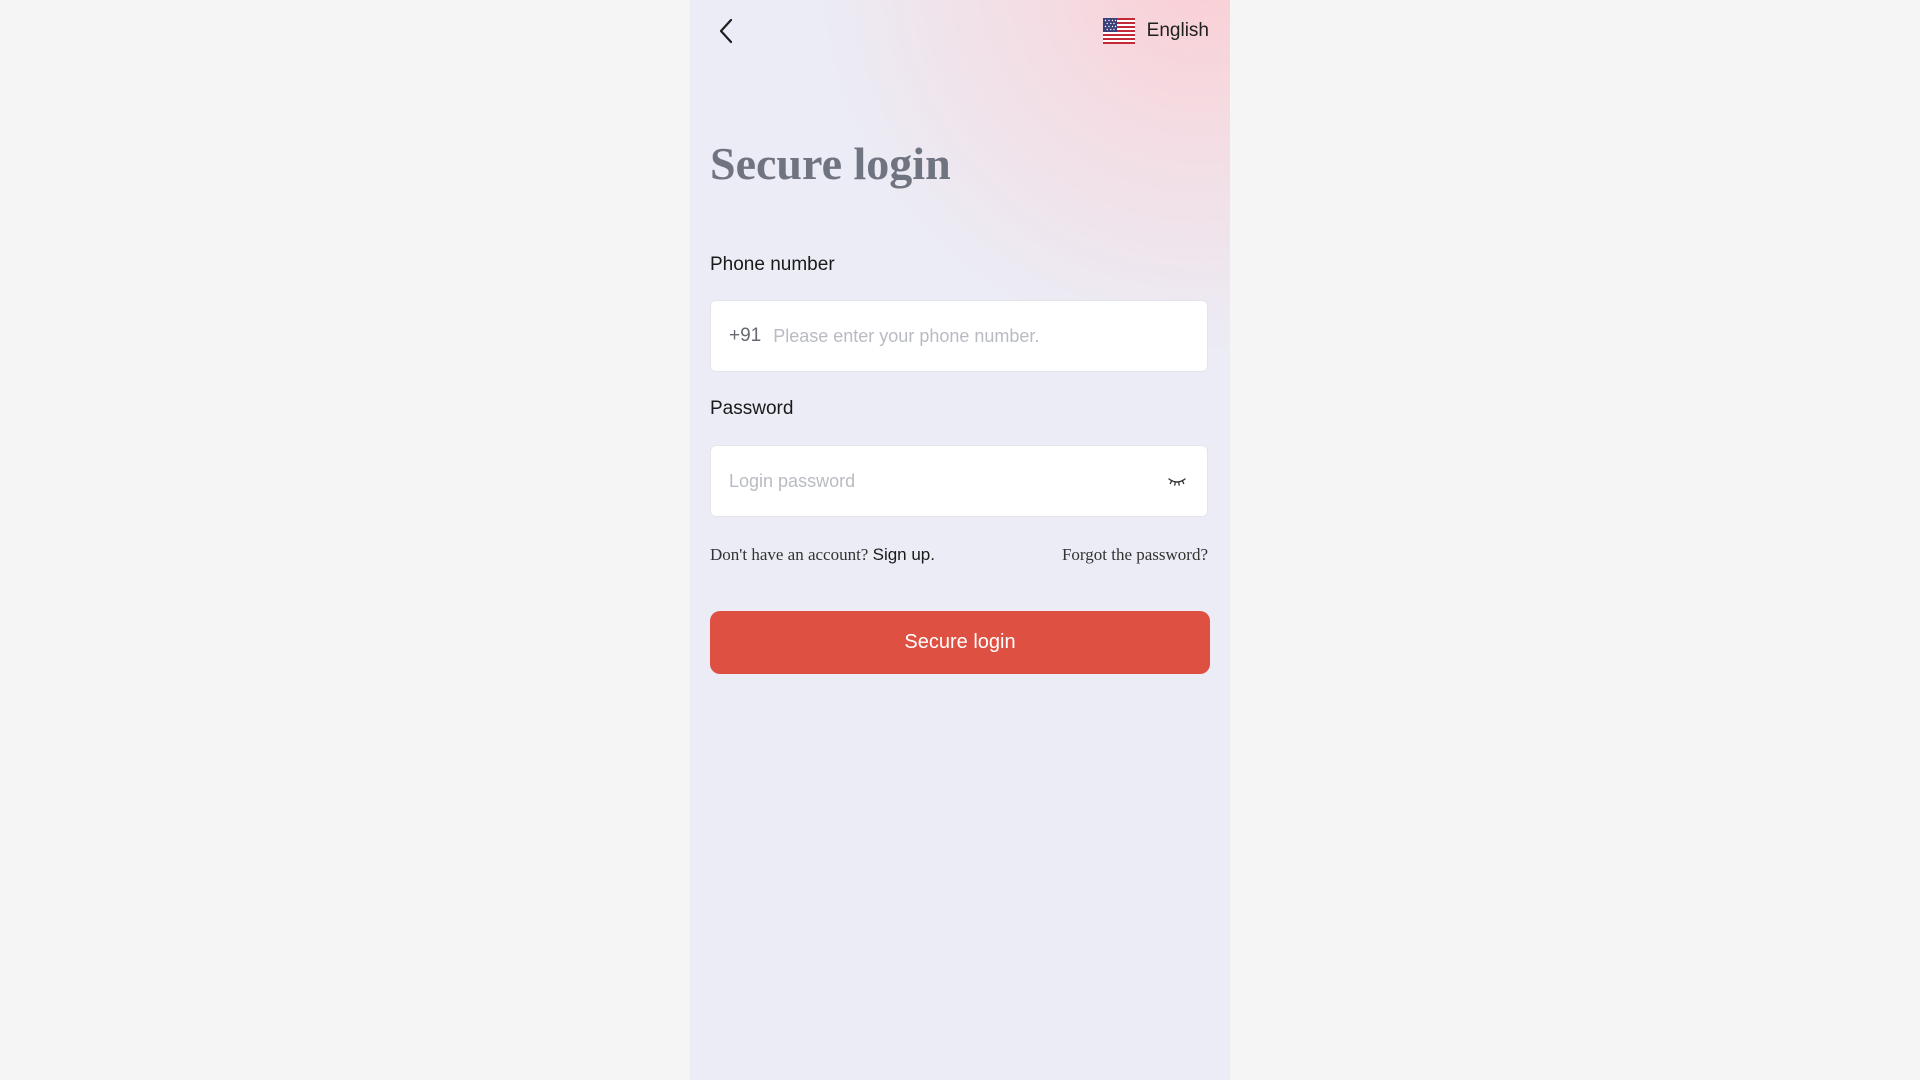 The image size is (1920, 1080). I want to click on back-button, so click(727, 31).